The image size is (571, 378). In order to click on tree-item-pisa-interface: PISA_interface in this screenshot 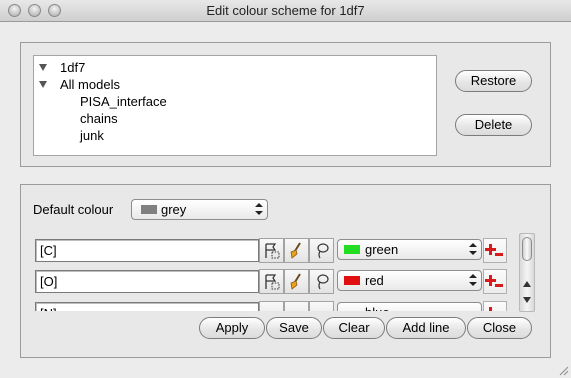, I will do `click(123, 101)`.